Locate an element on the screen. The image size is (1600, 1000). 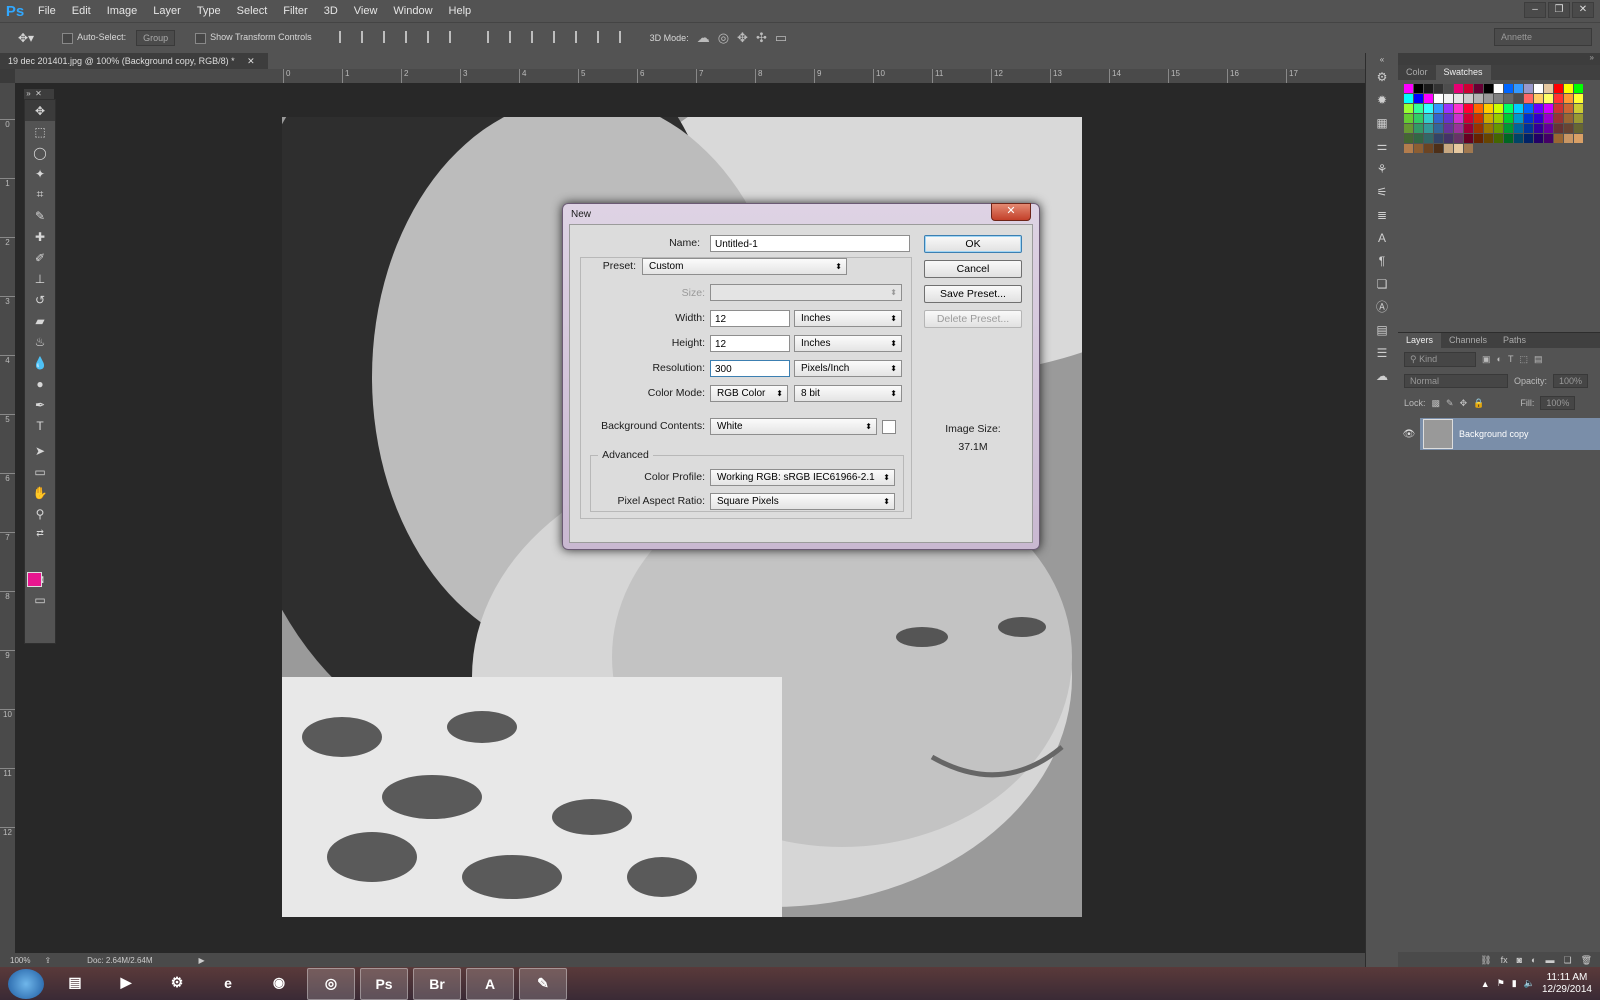
close-tab-icon: ✕ is located at coordinates (251, 61).